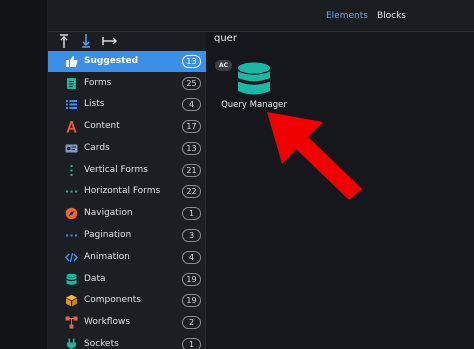  Describe the element at coordinates (127, 83) in the screenshot. I see `sidebar-item-forms: Forms 25` at that location.